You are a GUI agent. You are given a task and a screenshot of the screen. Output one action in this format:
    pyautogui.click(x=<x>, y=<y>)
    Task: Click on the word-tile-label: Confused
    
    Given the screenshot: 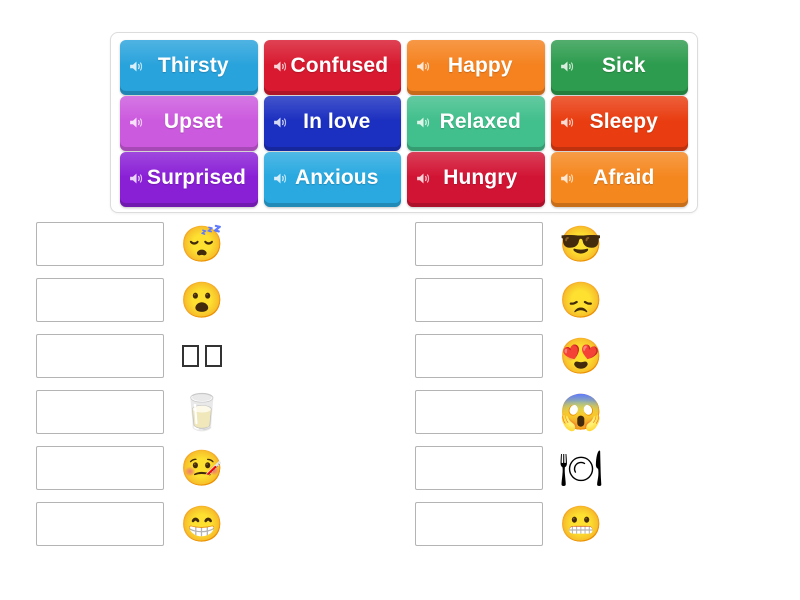 What is the action you would take?
    pyautogui.click(x=339, y=65)
    